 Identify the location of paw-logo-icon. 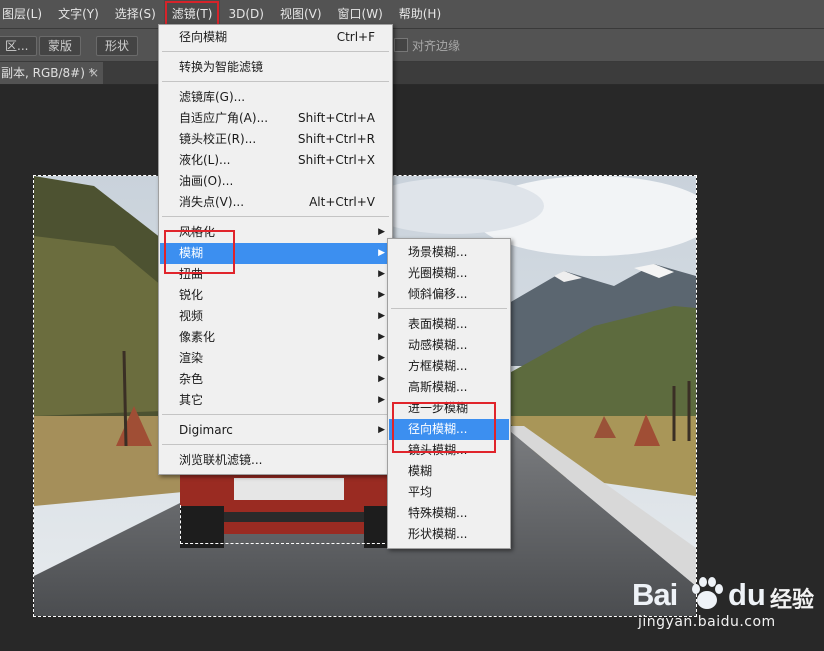
(707, 593).